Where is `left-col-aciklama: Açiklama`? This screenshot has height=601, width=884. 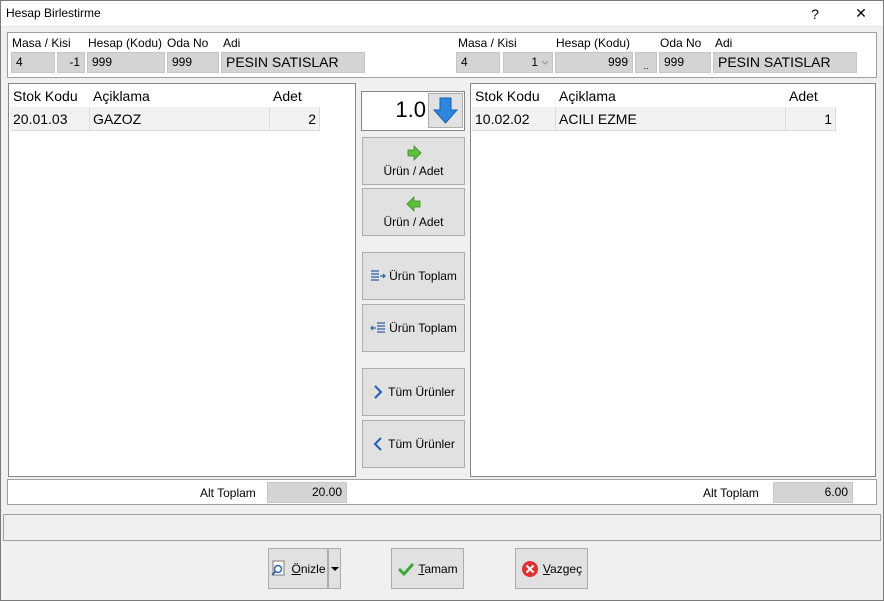
left-col-aciklama: Açiklama is located at coordinates (180, 96).